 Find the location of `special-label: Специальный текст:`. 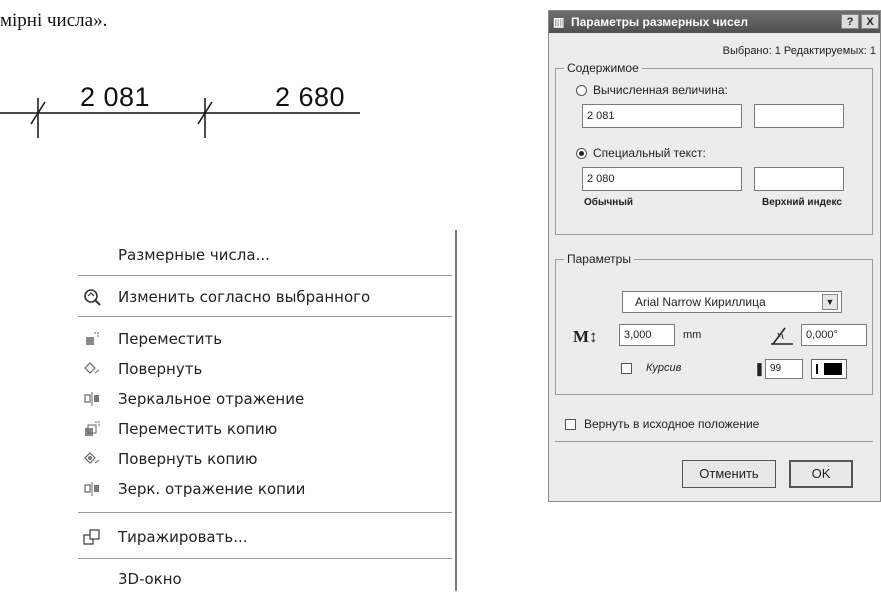

special-label: Специальный текст: is located at coordinates (649, 153).